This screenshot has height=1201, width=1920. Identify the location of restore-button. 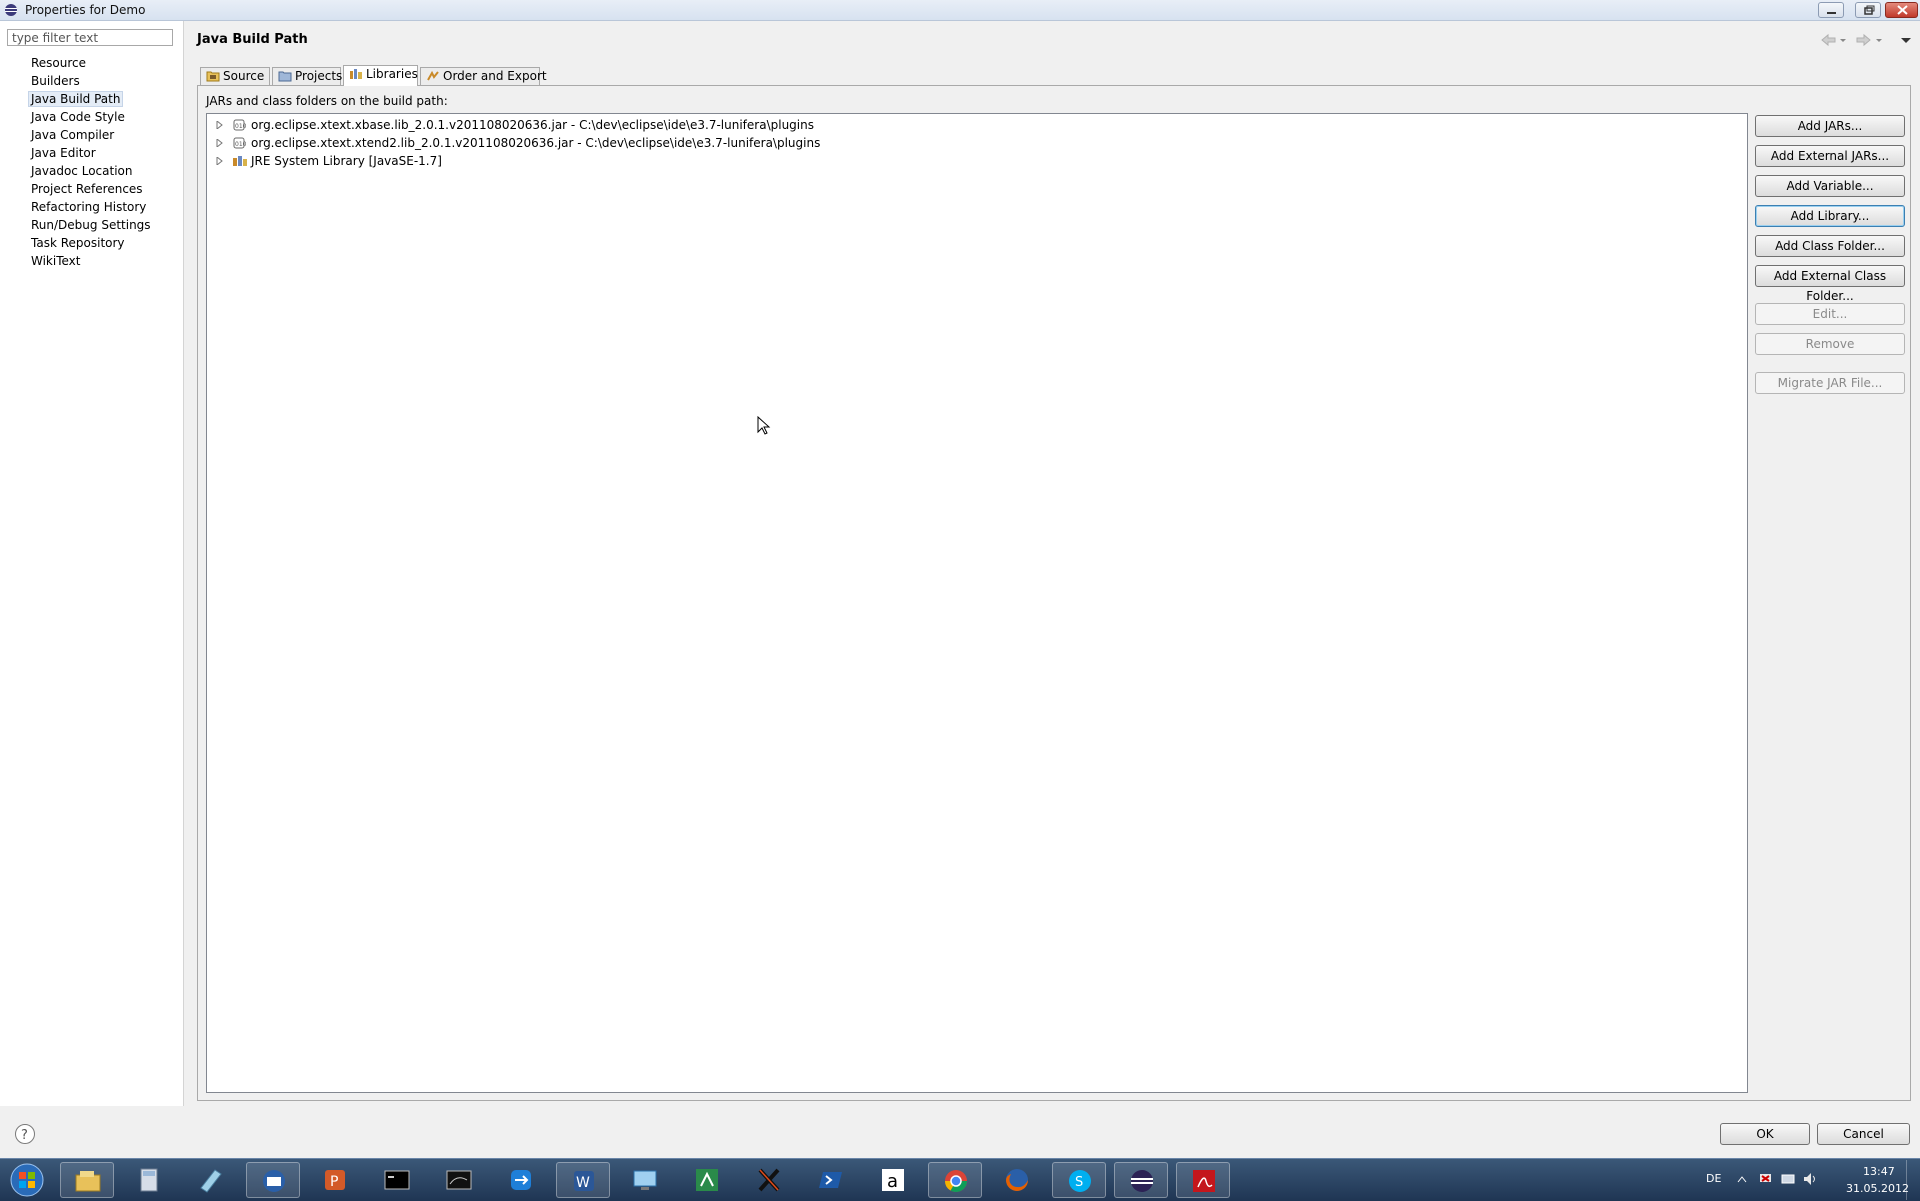
(1868, 10).